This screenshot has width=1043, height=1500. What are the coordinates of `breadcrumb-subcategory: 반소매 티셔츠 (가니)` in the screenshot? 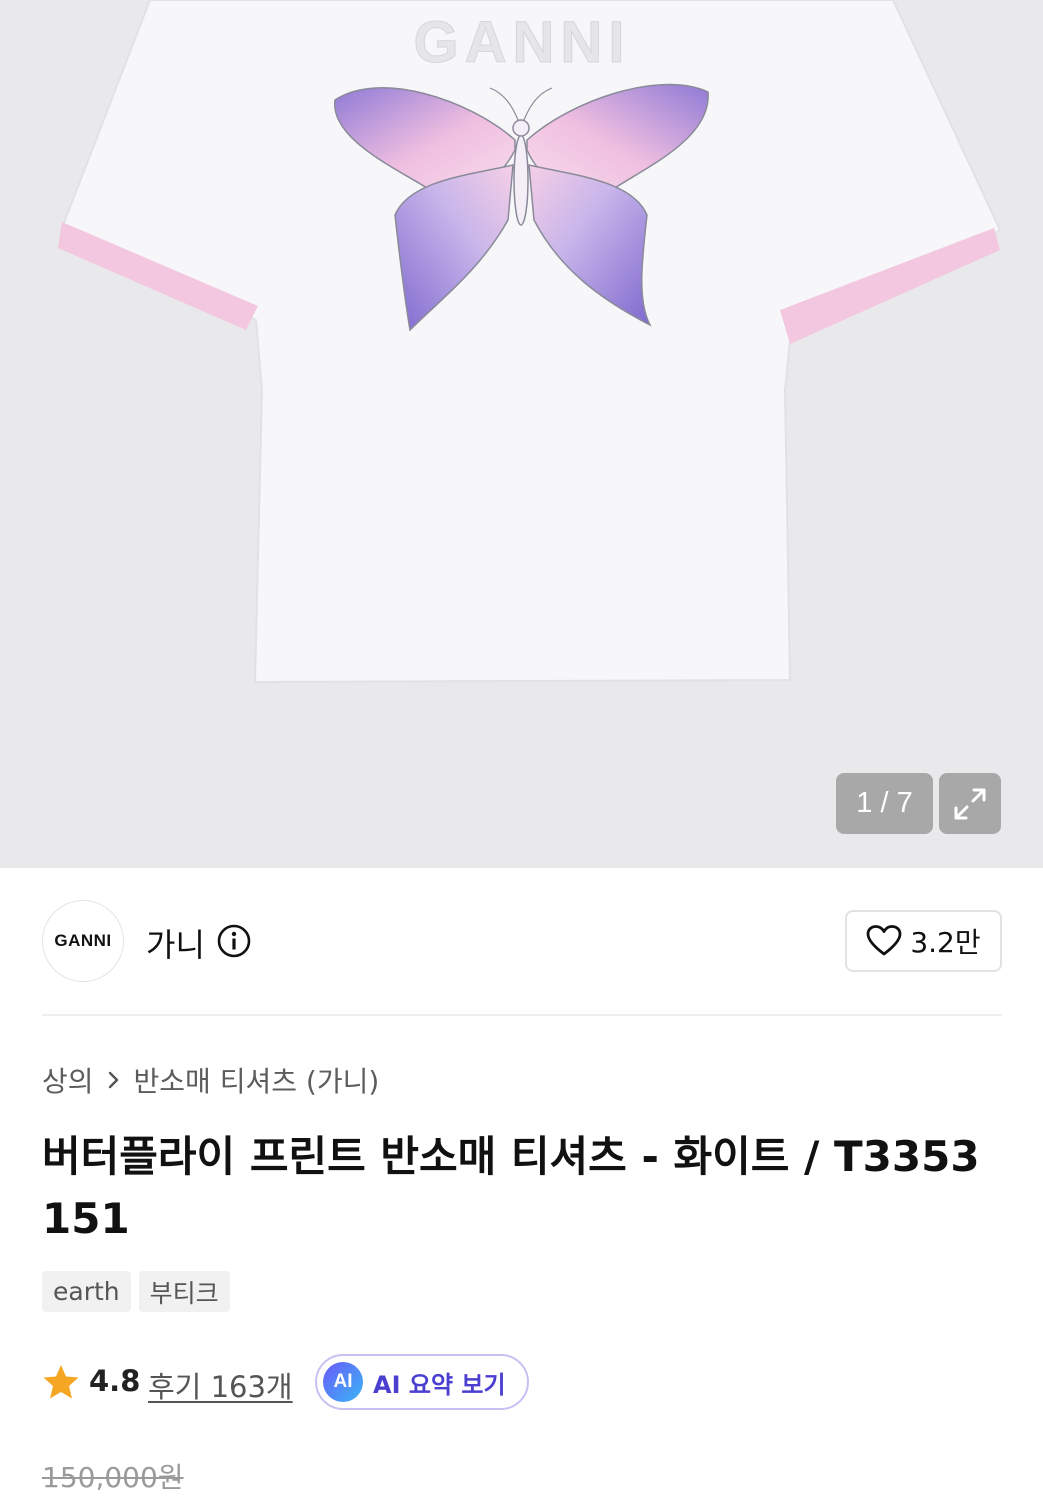 It's located at (257, 1080).